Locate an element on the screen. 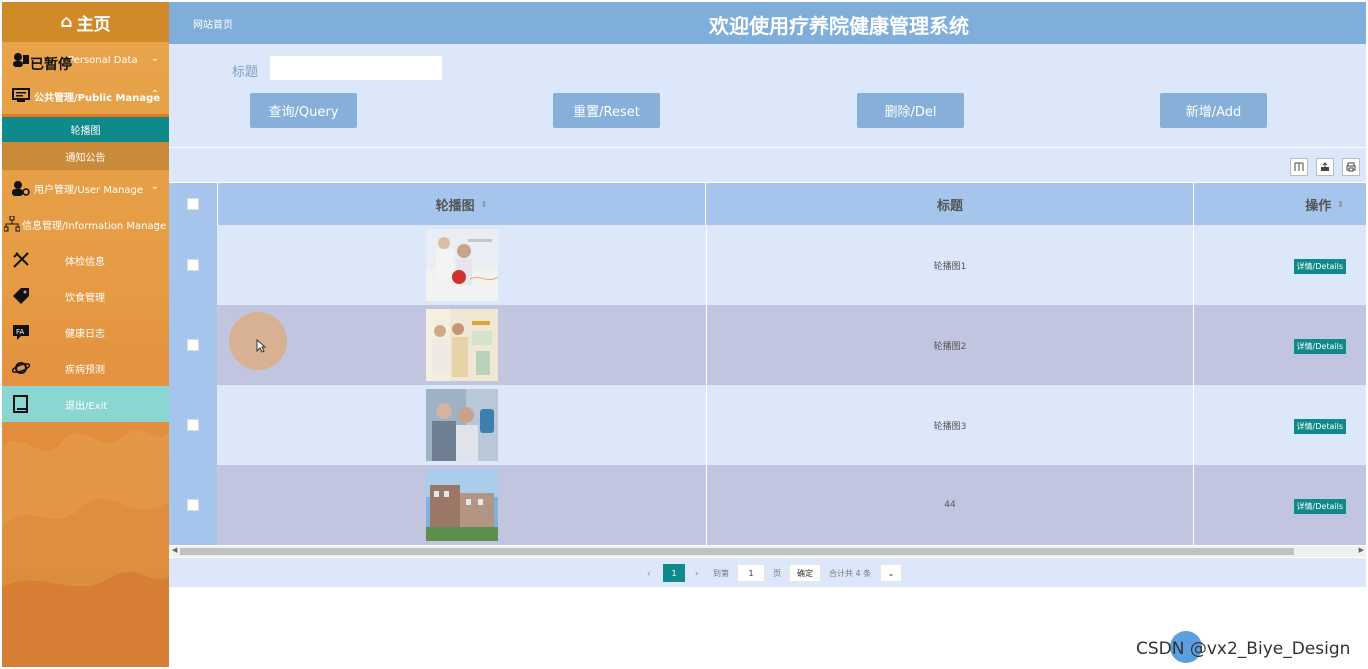  top-header: 网站首页 欢迎使用疗养院健康管理系统 is located at coordinates (767, 23).